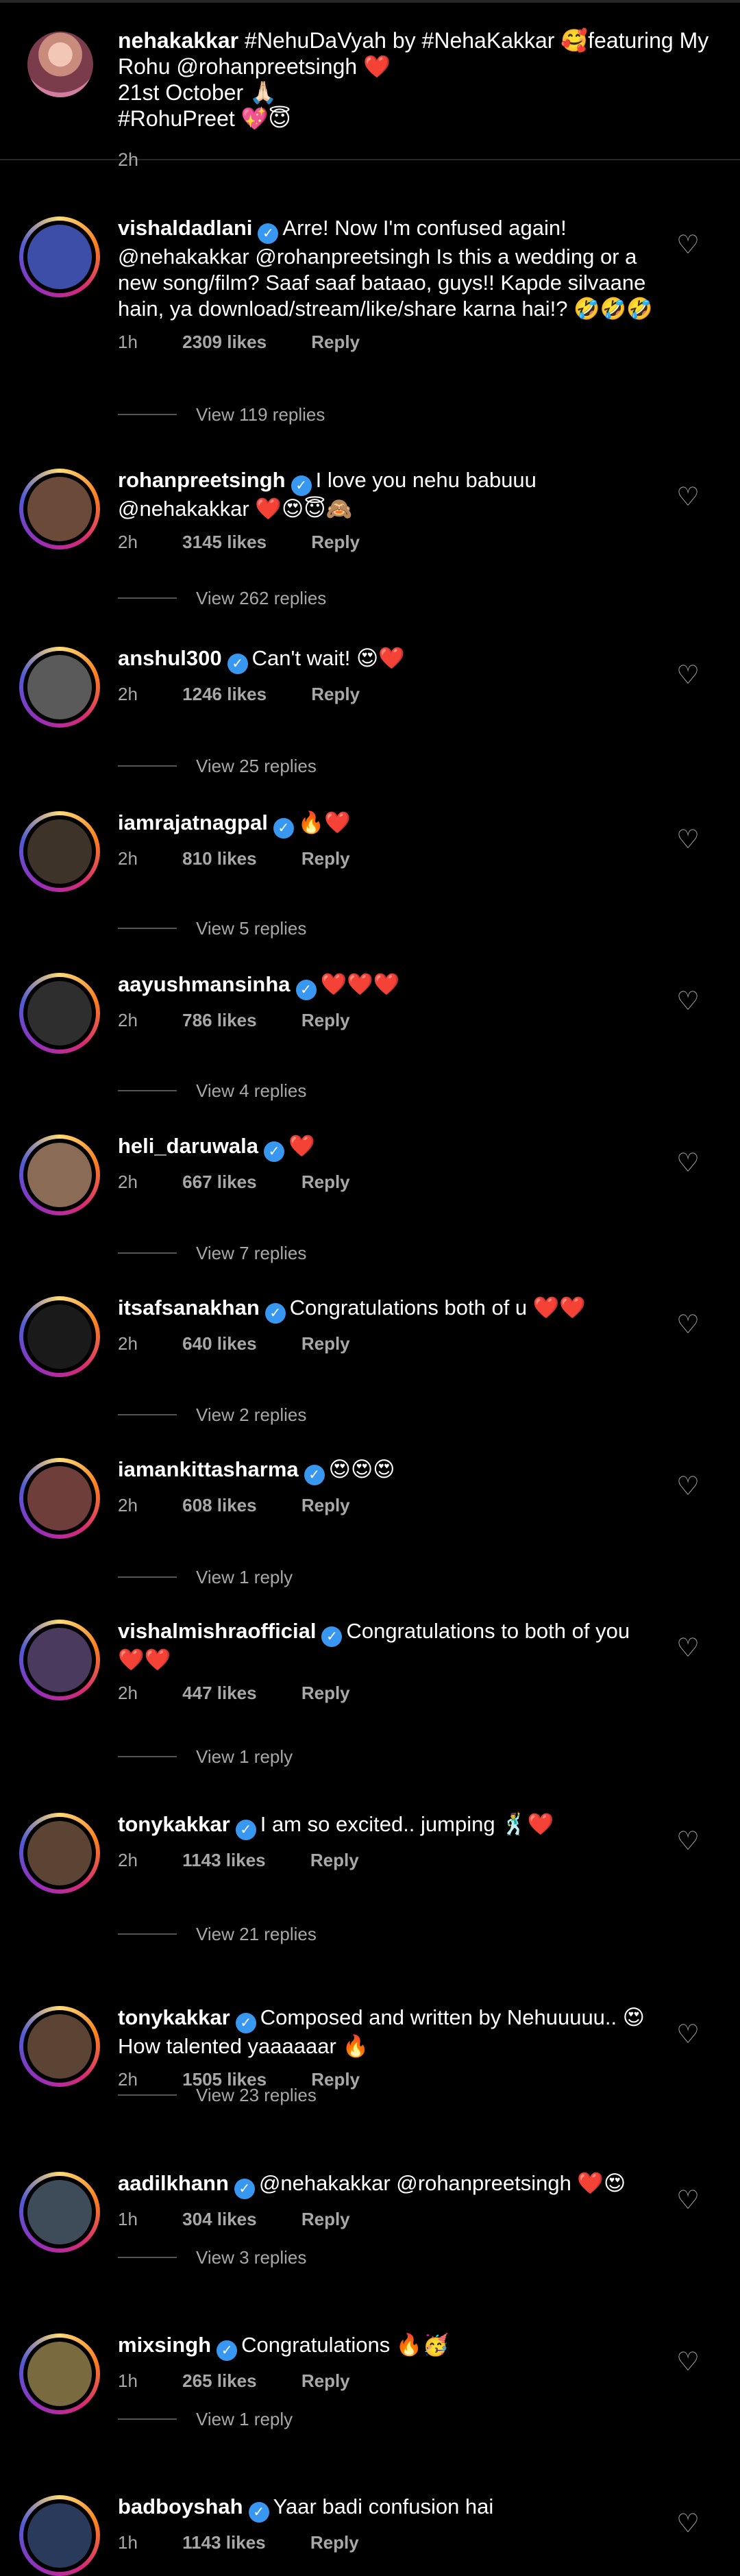 The image size is (740, 2576). I want to click on comment-username: aayushmansinha, so click(205, 984).